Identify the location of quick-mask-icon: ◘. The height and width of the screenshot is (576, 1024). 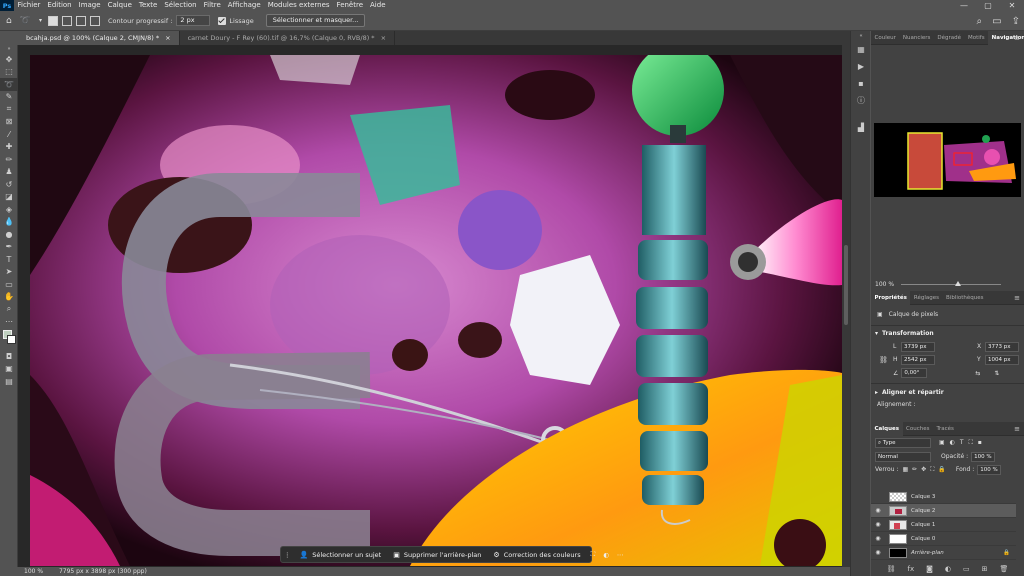
(9, 356).